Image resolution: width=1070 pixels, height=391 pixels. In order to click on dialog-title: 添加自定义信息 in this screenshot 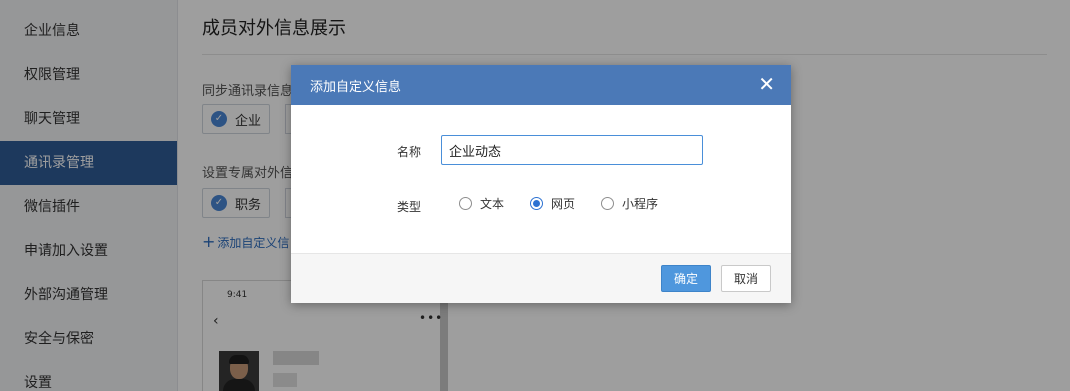, I will do `click(356, 87)`.